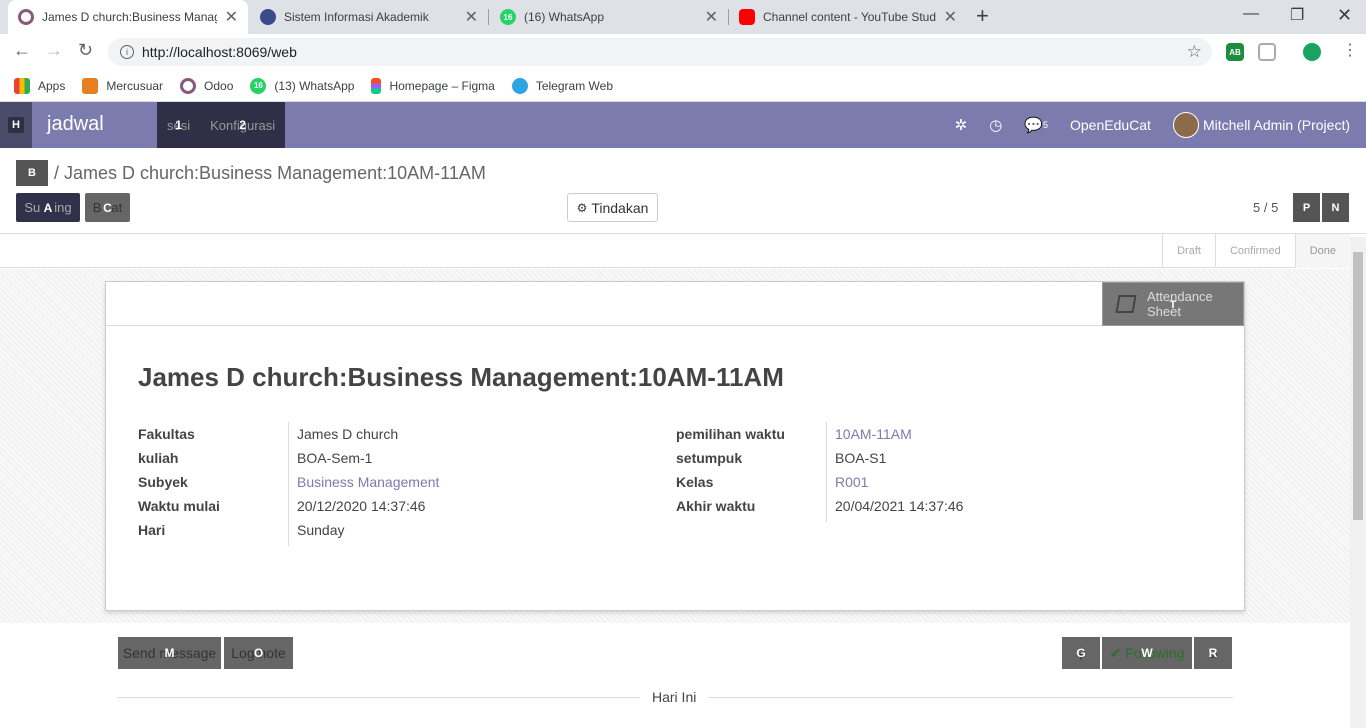 This screenshot has width=1366, height=728. What do you see at coordinates (22, 50) in the screenshot?
I see `back-icon: ←` at bounding box center [22, 50].